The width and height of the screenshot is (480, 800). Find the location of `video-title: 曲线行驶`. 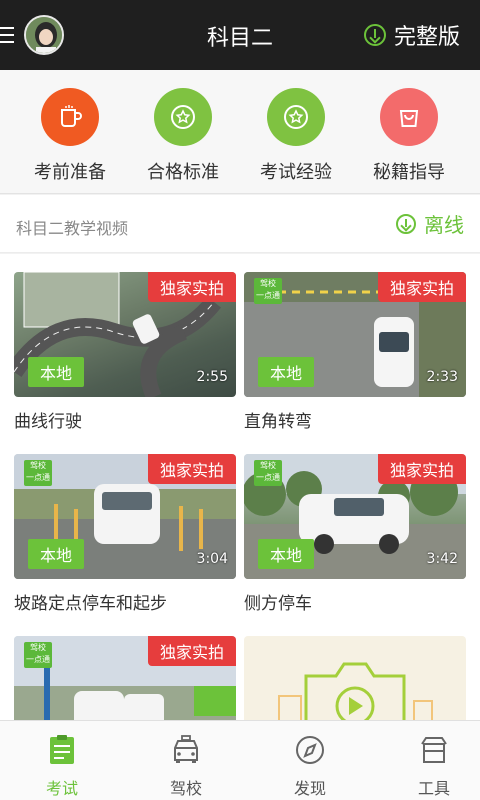

video-title: 曲线行驶 is located at coordinates (48, 422).